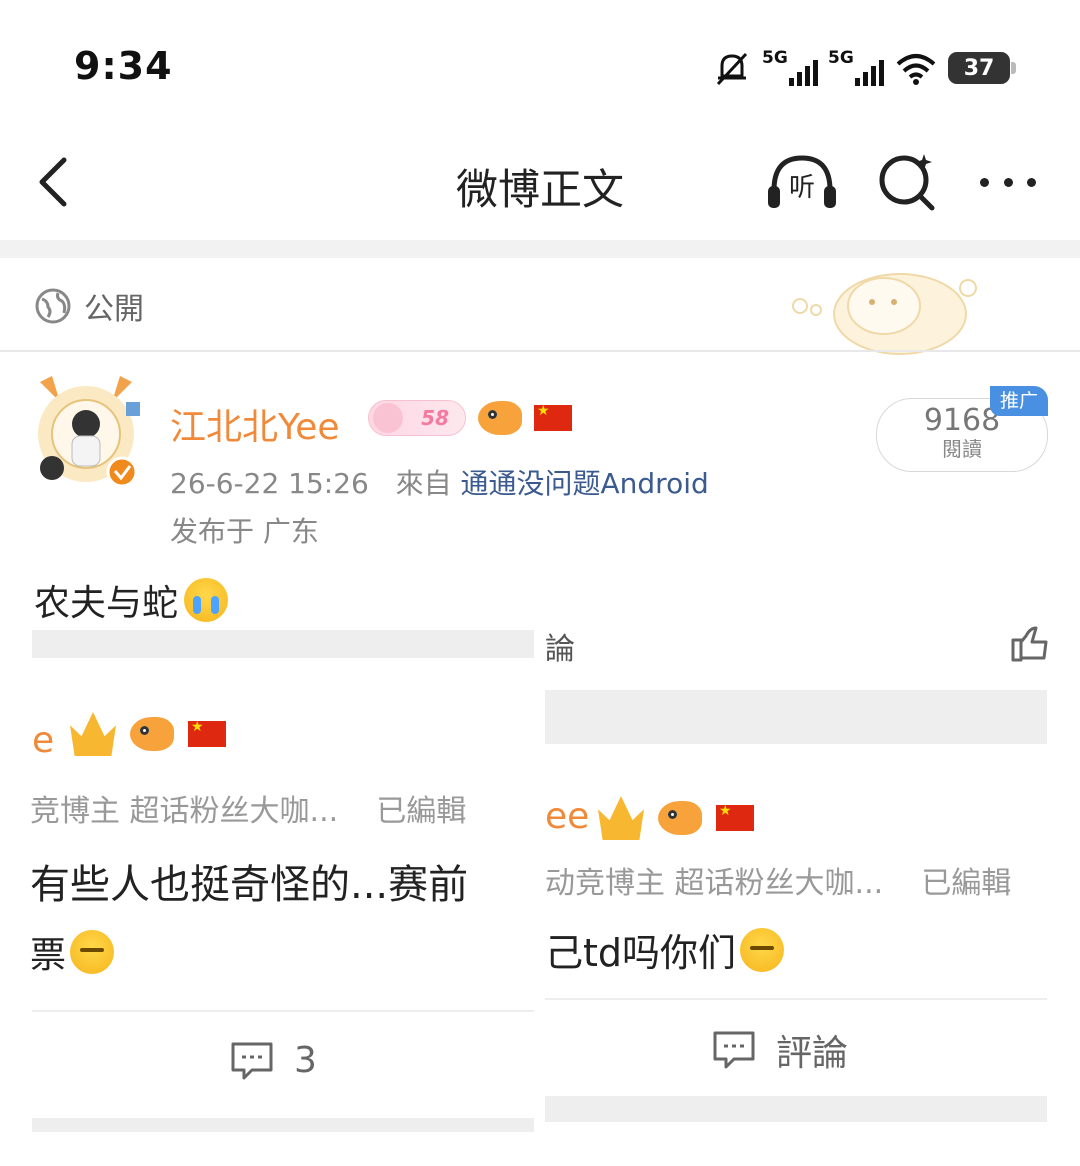  What do you see at coordinates (114, 309) in the screenshot?
I see `visibility-label: 公開` at bounding box center [114, 309].